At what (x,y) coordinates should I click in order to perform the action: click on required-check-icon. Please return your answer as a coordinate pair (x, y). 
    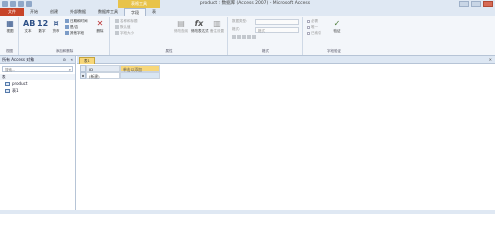
    Looking at the image, I should click on (308, 21).